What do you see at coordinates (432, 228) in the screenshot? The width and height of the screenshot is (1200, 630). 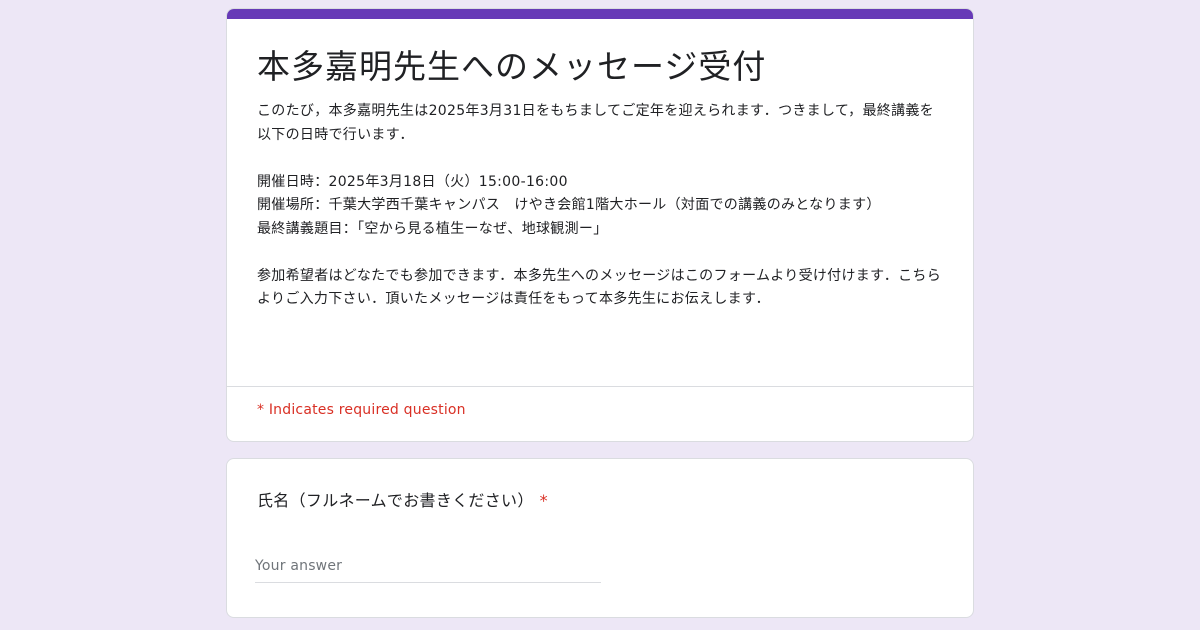 I see `description-line: 最終講義題目：「空から見る植生ーなぜ、地球観測ー」` at bounding box center [432, 228].